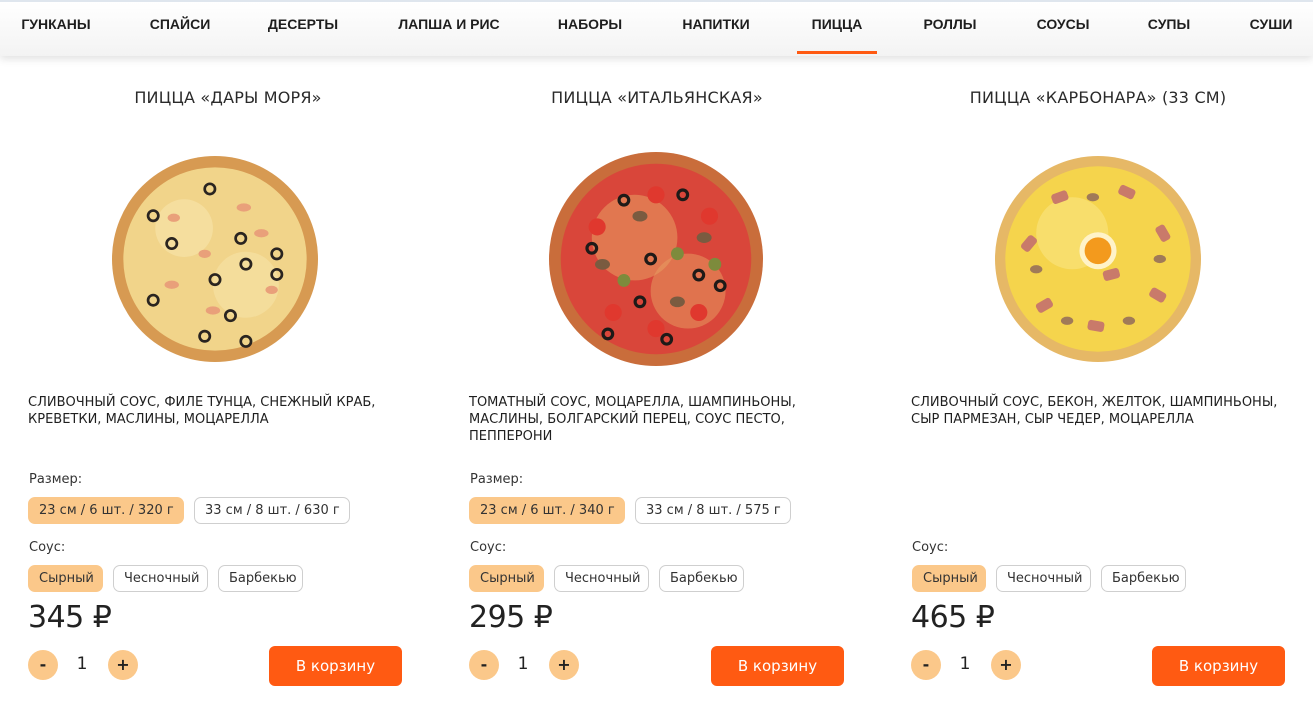  Describe the element at coordinates (547, 510) in the screenshot. I see `size-option-23cm: 23 см / 6 шт. / 340 г` at that location.